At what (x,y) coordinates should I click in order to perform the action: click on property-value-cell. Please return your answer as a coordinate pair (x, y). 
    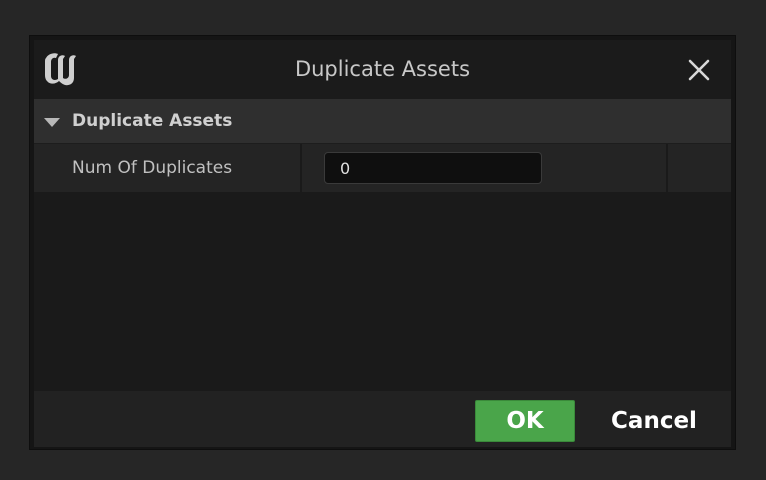
    Looking at the image, I should click on (486, 168).